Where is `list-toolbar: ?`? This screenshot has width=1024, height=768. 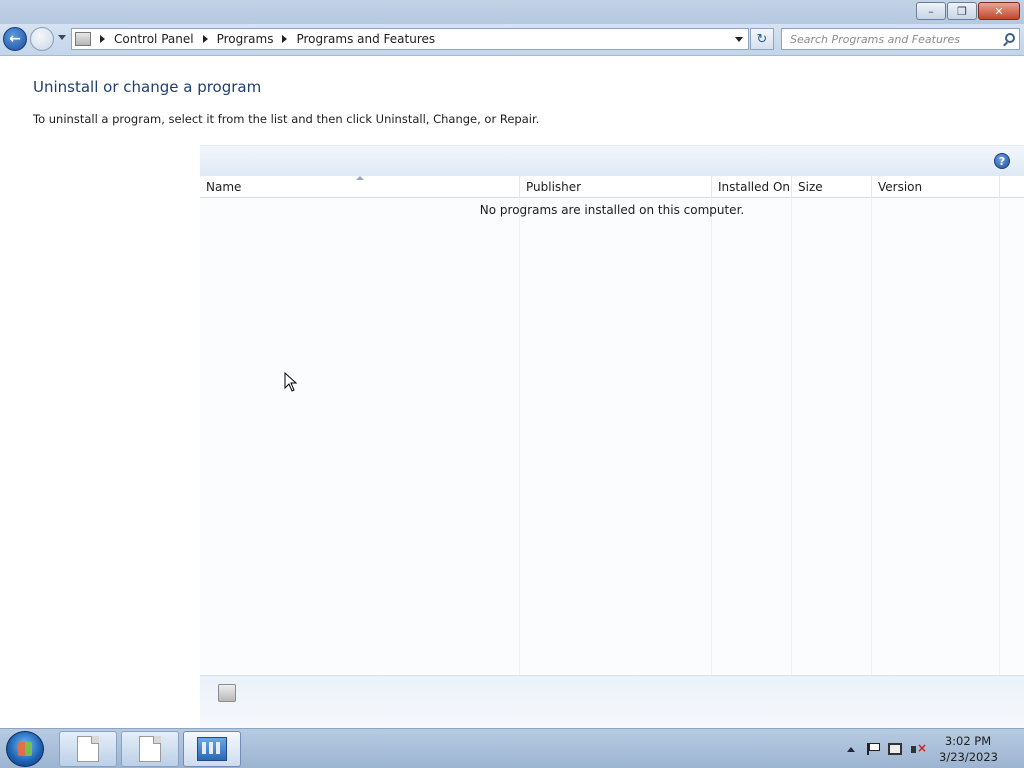
list-toolbar: ? is located at coordinates (612, 160).